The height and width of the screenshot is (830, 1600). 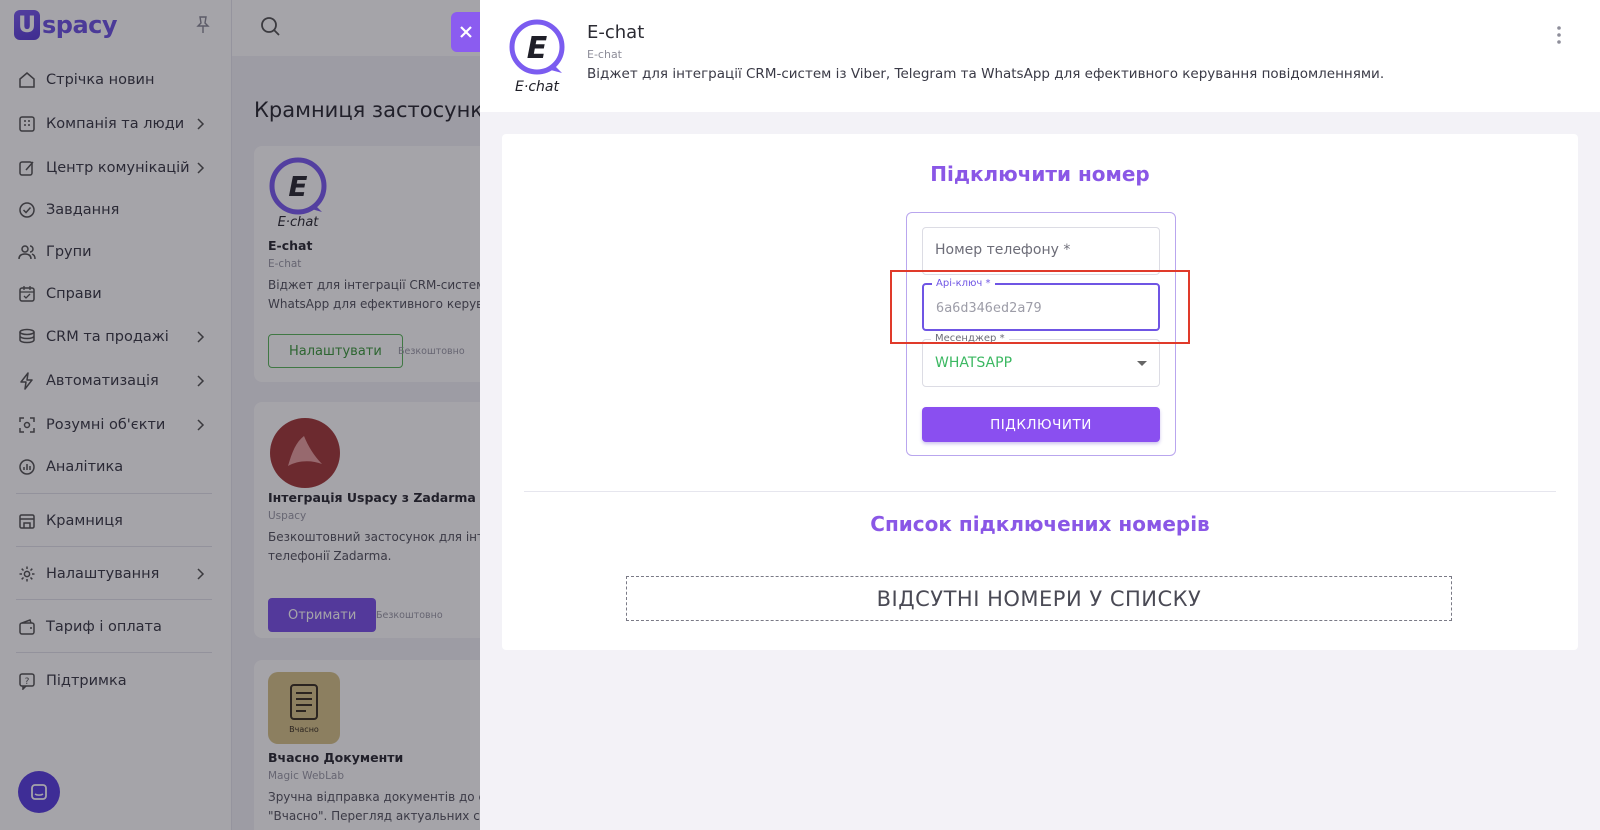 I want to click on close-icon, so click(x=466, y=32).